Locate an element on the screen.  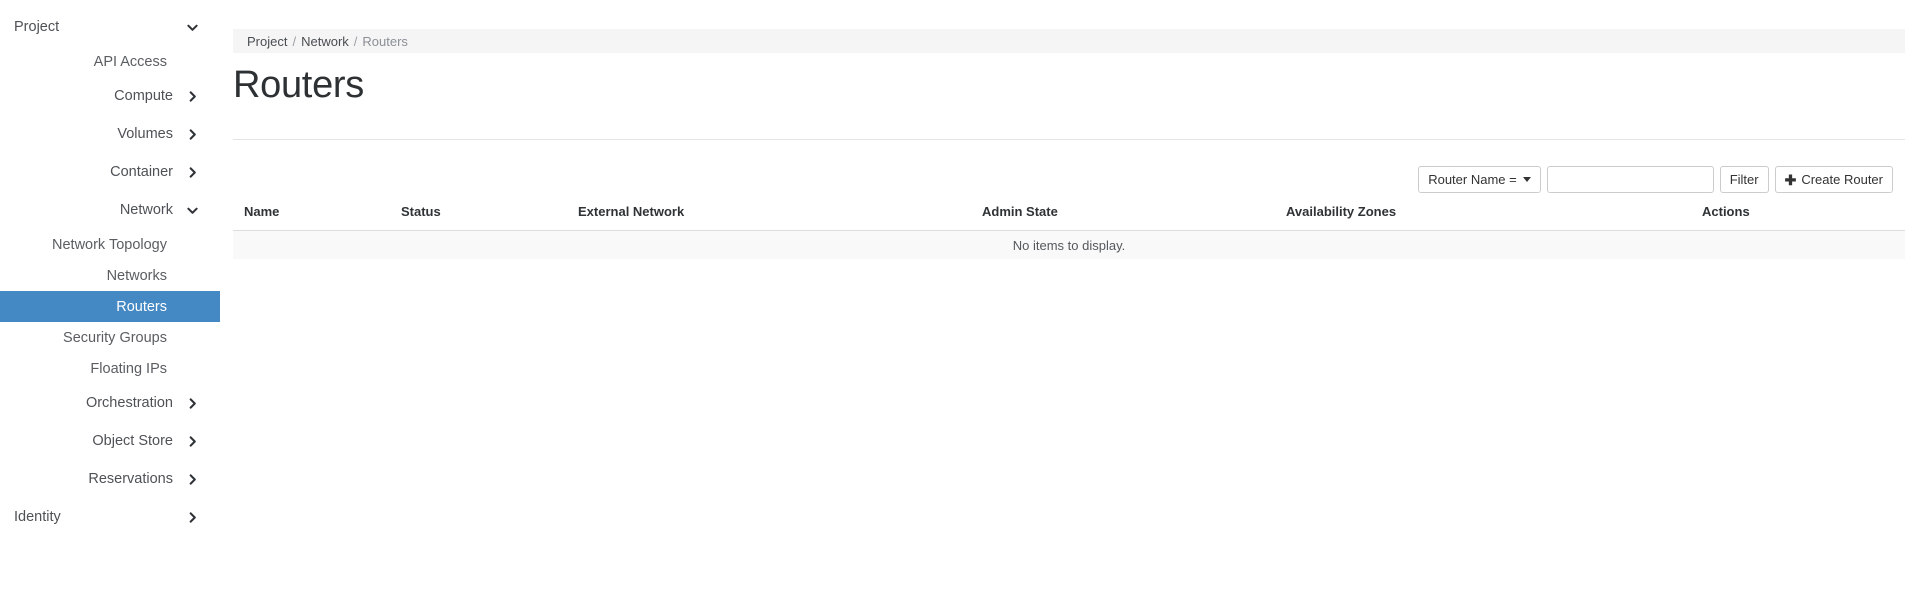
sidebar-item-container: Container is located at coordinates (110, 172).